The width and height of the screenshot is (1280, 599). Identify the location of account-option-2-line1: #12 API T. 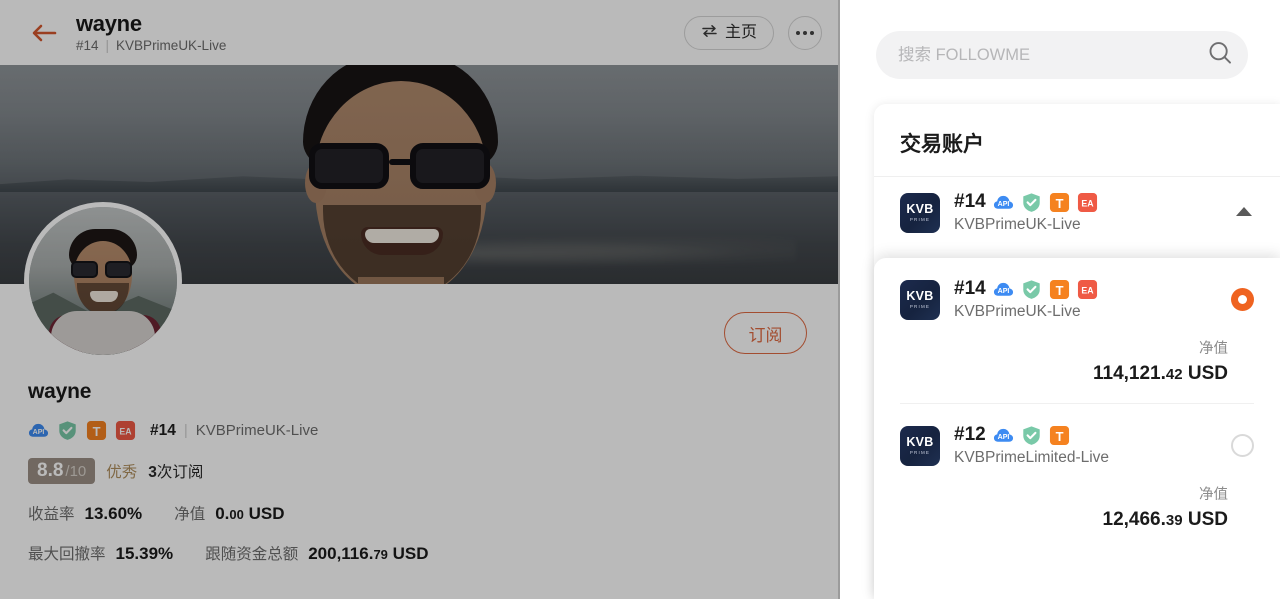
(1085, 435).